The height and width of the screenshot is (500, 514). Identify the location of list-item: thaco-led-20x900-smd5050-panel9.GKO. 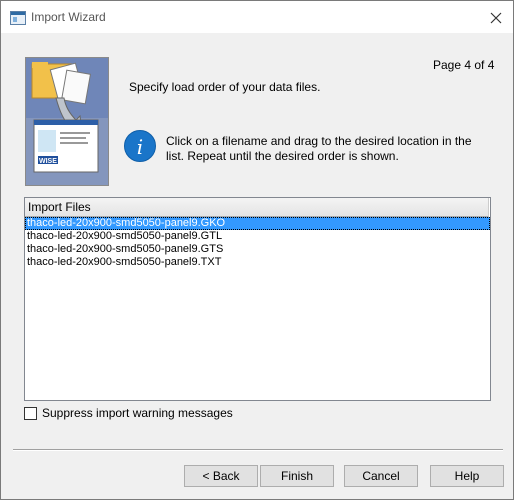
(257, 223).